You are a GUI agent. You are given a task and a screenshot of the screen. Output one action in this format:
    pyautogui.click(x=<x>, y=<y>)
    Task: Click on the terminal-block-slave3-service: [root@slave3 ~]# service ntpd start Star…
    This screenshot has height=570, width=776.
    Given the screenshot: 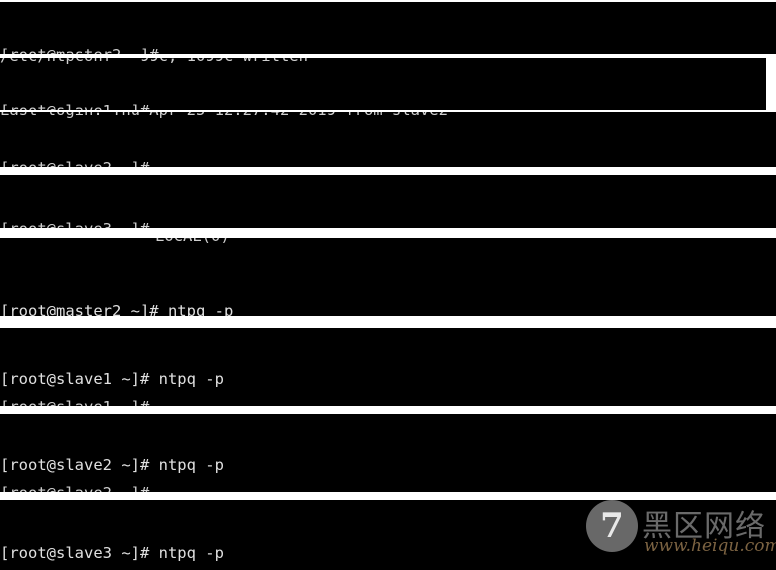 What is the action you would take?
    pyautogui.click(x=388, y=201)
    